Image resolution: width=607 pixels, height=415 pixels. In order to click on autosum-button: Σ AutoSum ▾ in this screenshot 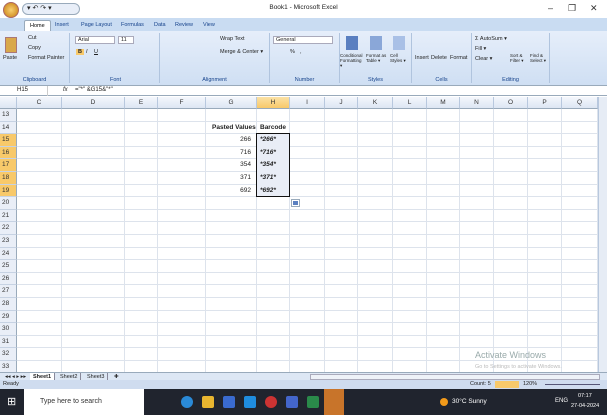, I will do `click(491, 39)`.